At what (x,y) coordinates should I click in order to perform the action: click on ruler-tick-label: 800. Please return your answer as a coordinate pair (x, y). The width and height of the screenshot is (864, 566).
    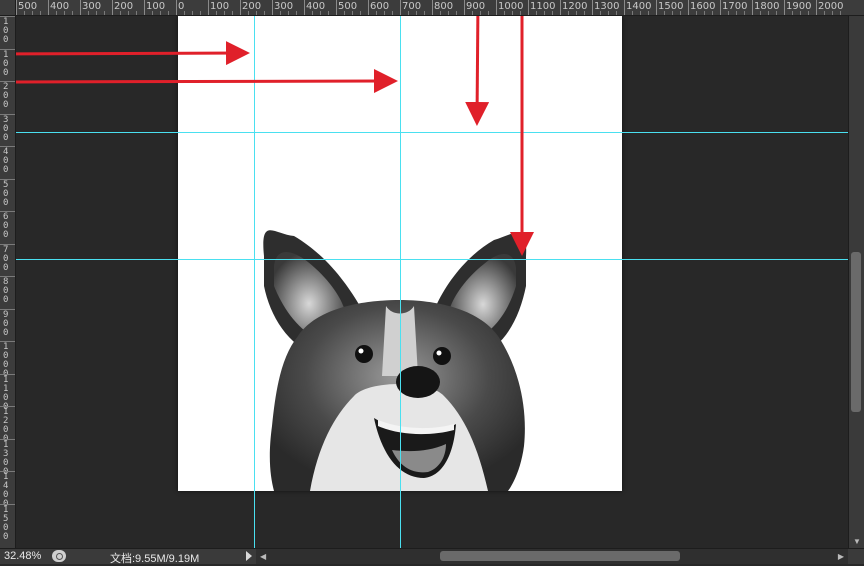
    Looking at the image, I should click on (444, 6).